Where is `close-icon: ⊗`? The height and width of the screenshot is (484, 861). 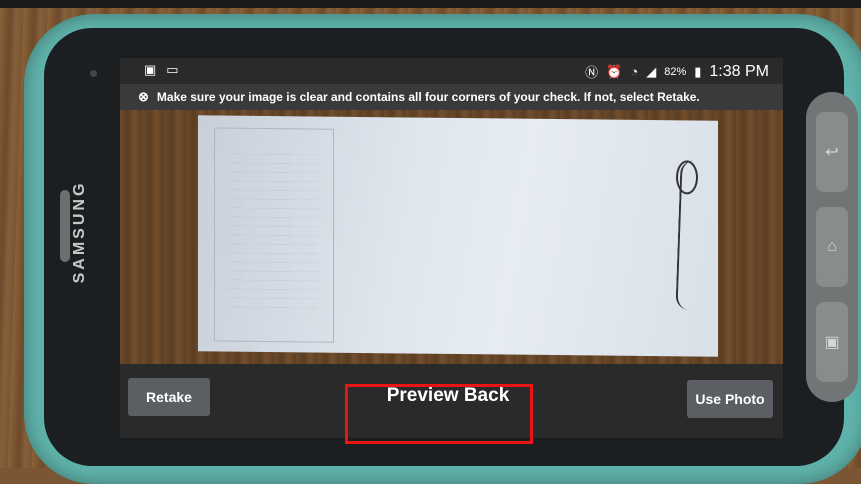 close-icon: ⊗ is located at coordinates (143, 97).